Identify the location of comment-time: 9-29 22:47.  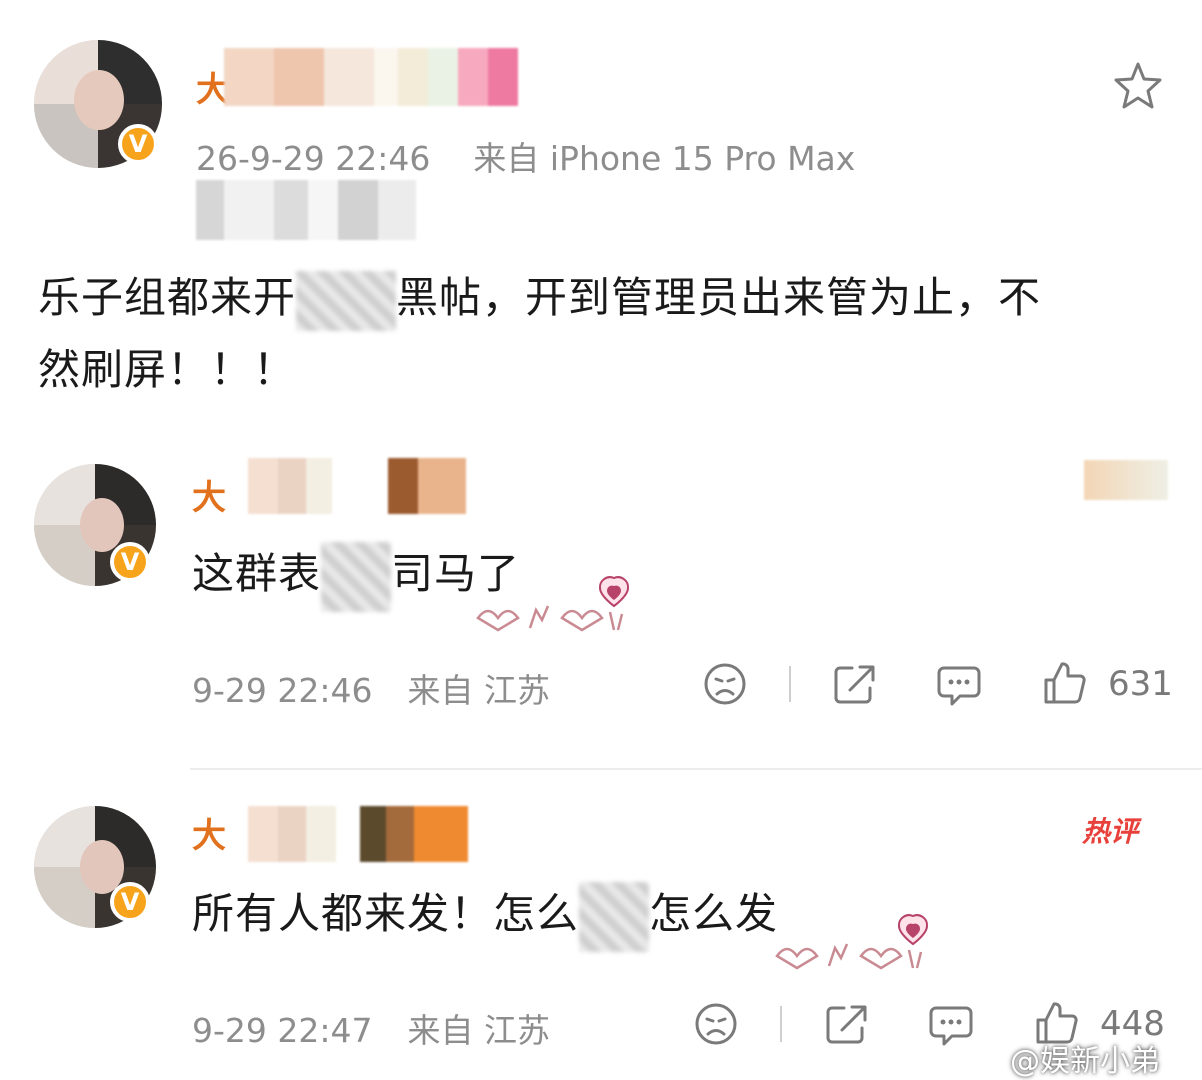
(282, 1030).